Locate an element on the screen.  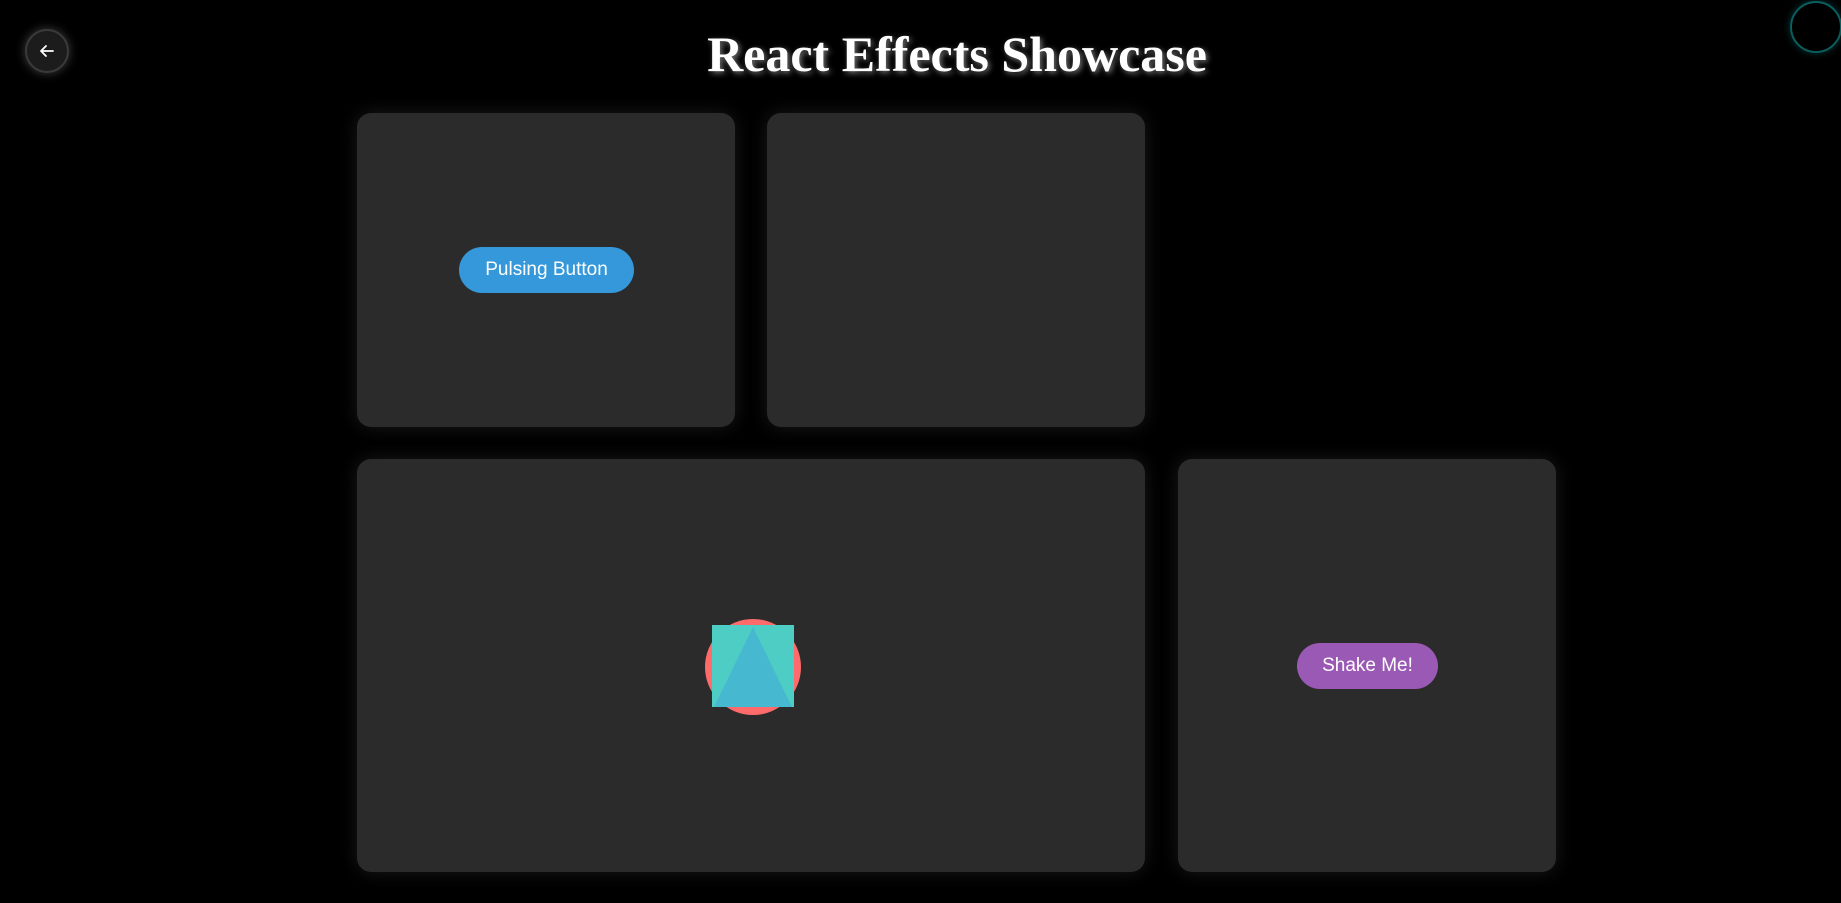
shake-effect-card: Shake Me! is located at coordinates (1367, 665).